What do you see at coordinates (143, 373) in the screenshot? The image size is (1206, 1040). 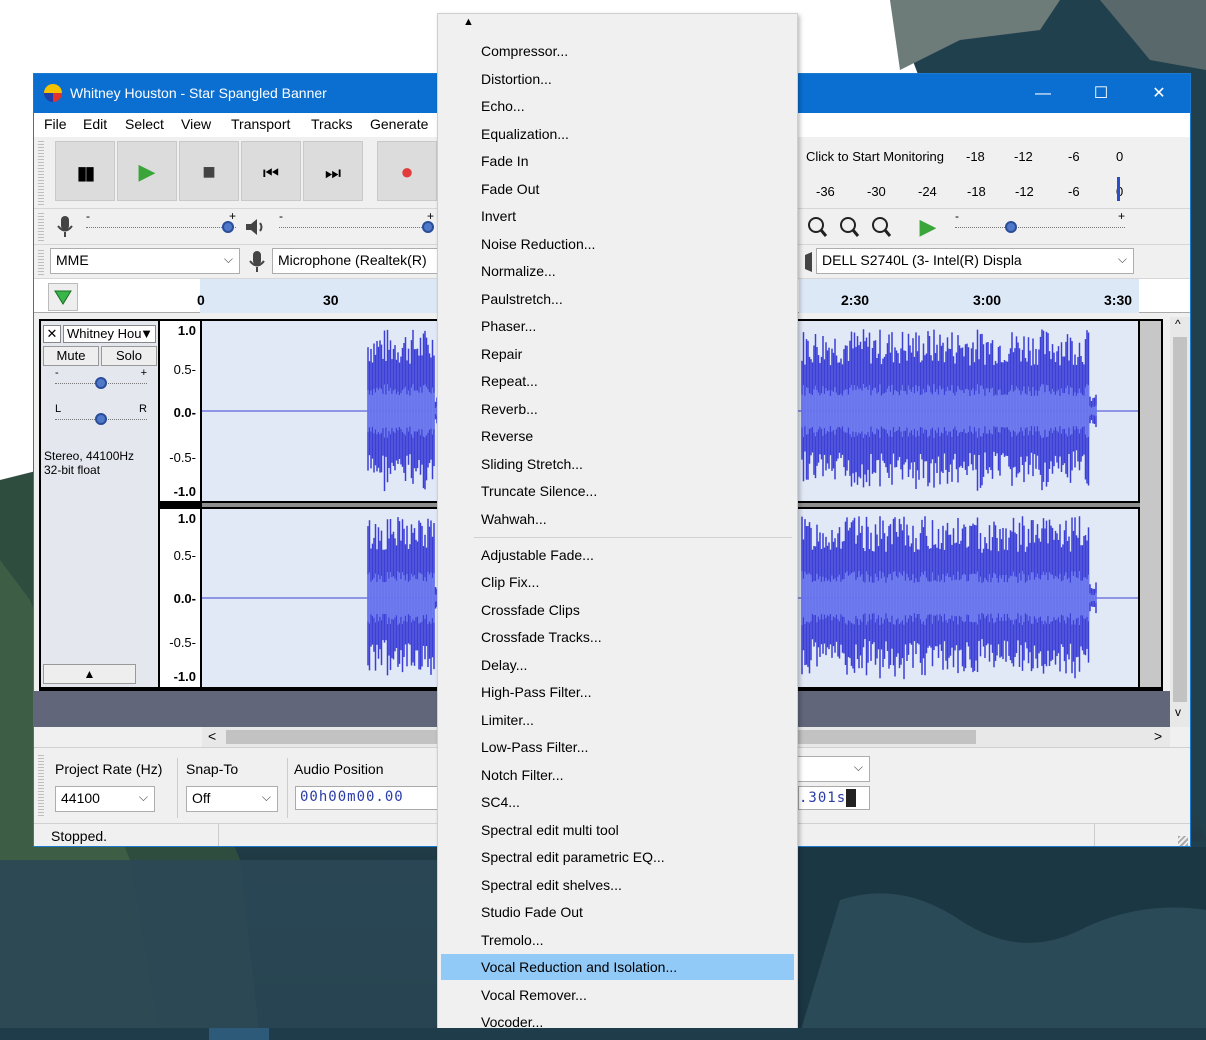 I see `slider-max-label: +` at bounding box center [143, 373].